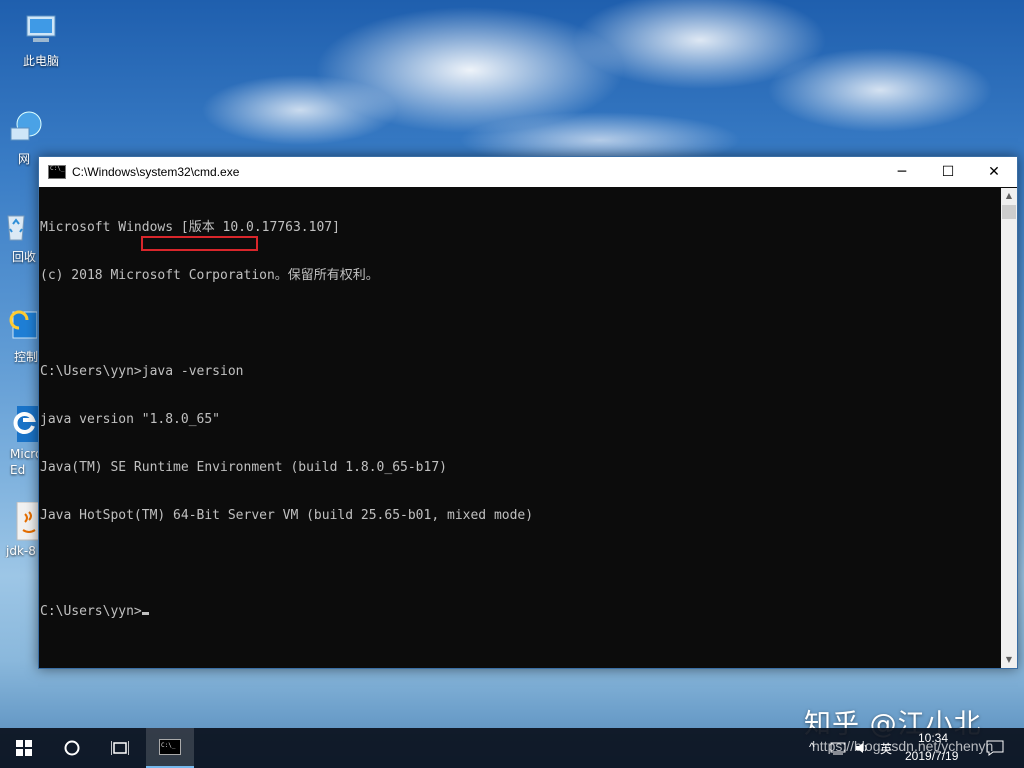  Describe the element at coordinates (41, 30) in the screenshot. I see `computer-icon` at that location.